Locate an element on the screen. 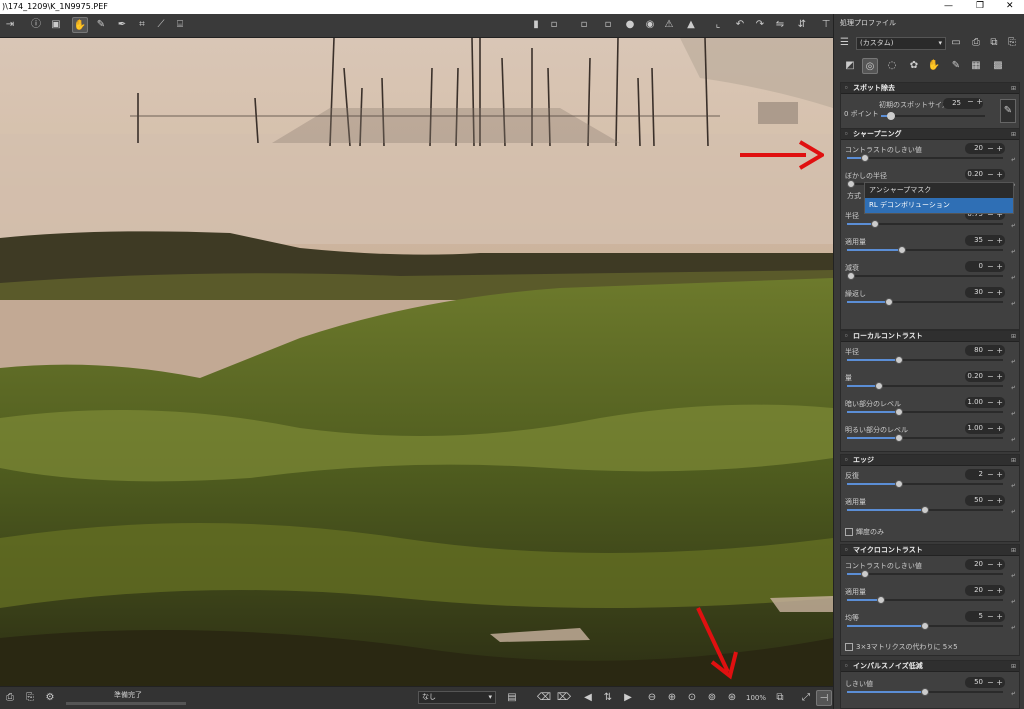 This screenshot has height=709, width=1024. before-after-icon: ▣ is located at coordinates (56, 25).